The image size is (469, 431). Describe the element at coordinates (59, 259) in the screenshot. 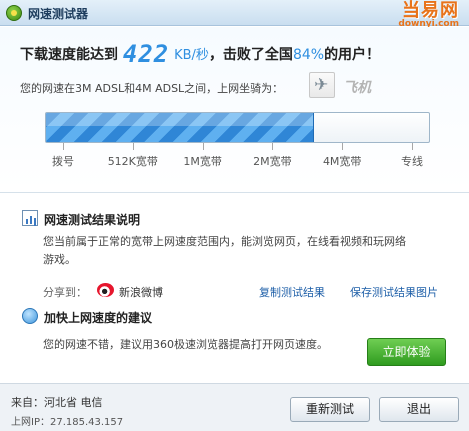

I see `explain-text-line2: 游戏。` at that location.